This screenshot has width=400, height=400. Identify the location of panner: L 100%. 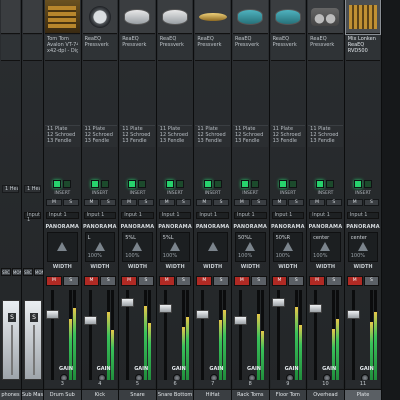
(100, 247).